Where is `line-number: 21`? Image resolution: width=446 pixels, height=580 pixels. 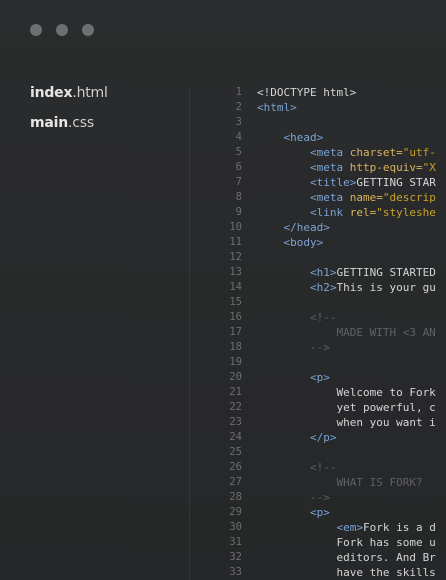 line-number: 21 is located at coordinates (235, 392).